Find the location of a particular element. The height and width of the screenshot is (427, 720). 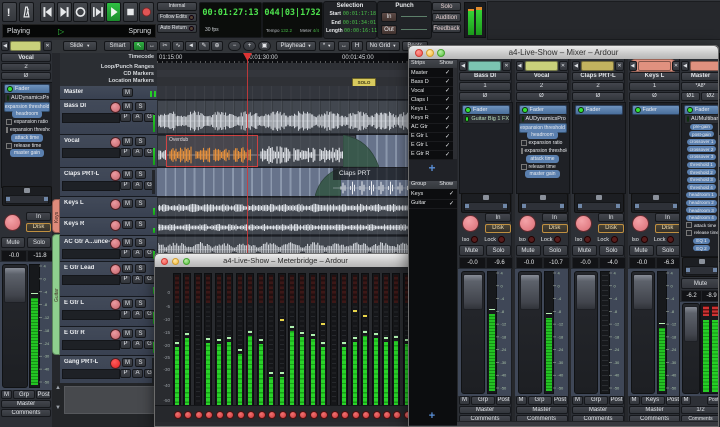

processor-plugin: Guitar Big 1 FX is located at coordinates (486, 119).